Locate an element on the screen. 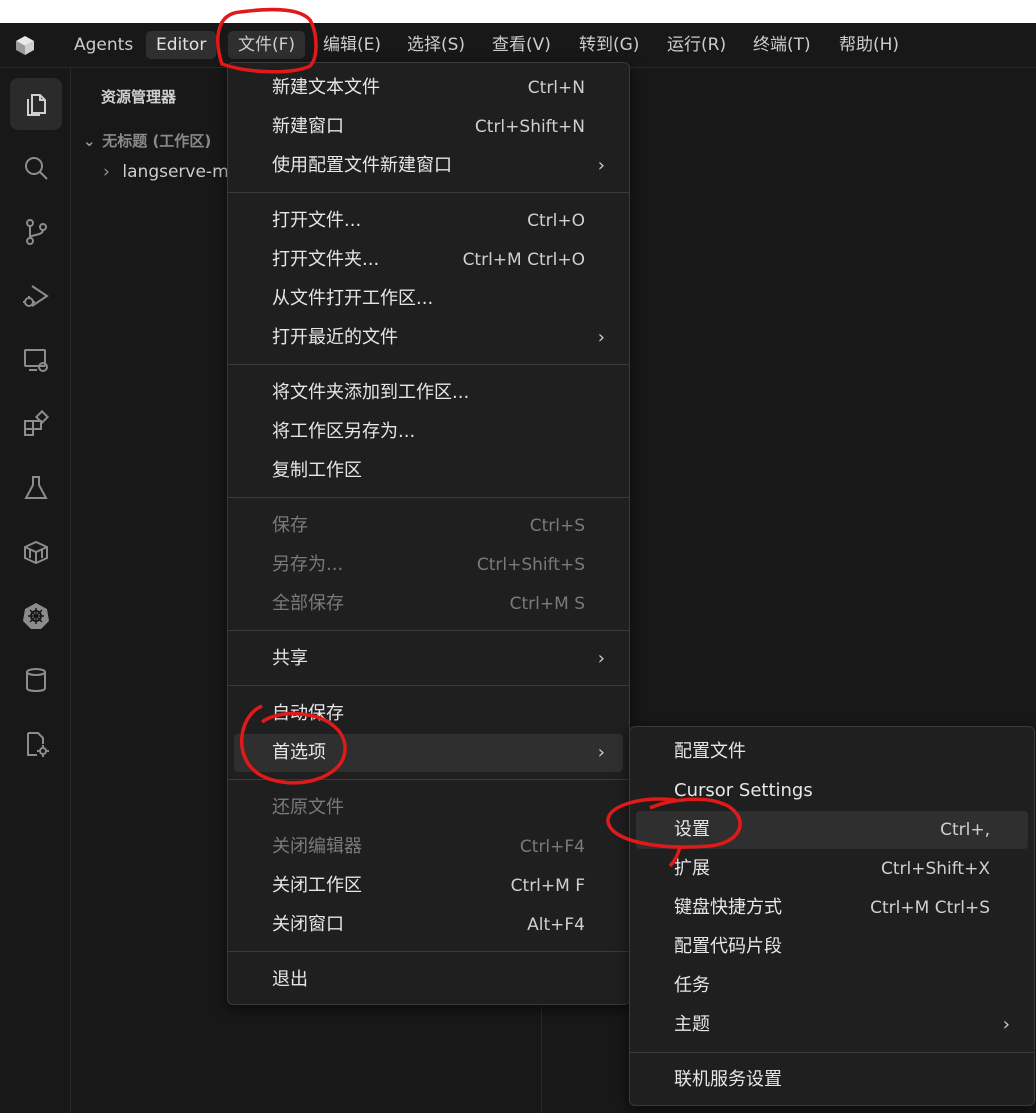 This screenshot has width=1036, height=1113. menu-item-share: 共享 › is located at coordinates (428, 659).